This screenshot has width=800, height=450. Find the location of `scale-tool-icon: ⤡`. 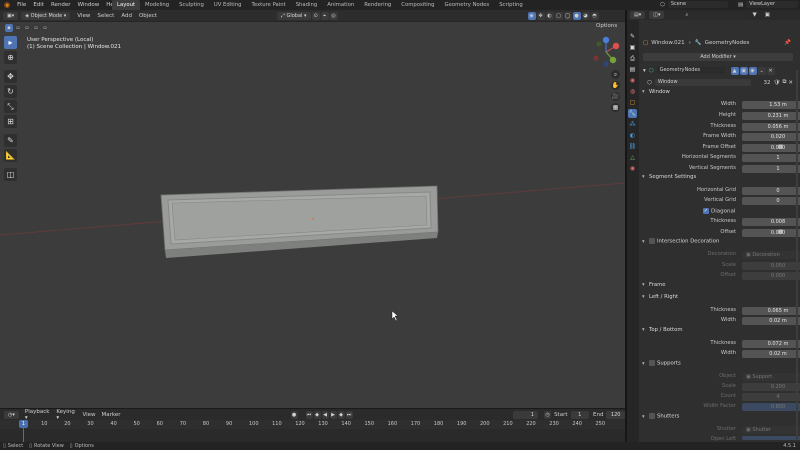

scale-tool-icon: ⤡ is located at coordinates (10, 106).